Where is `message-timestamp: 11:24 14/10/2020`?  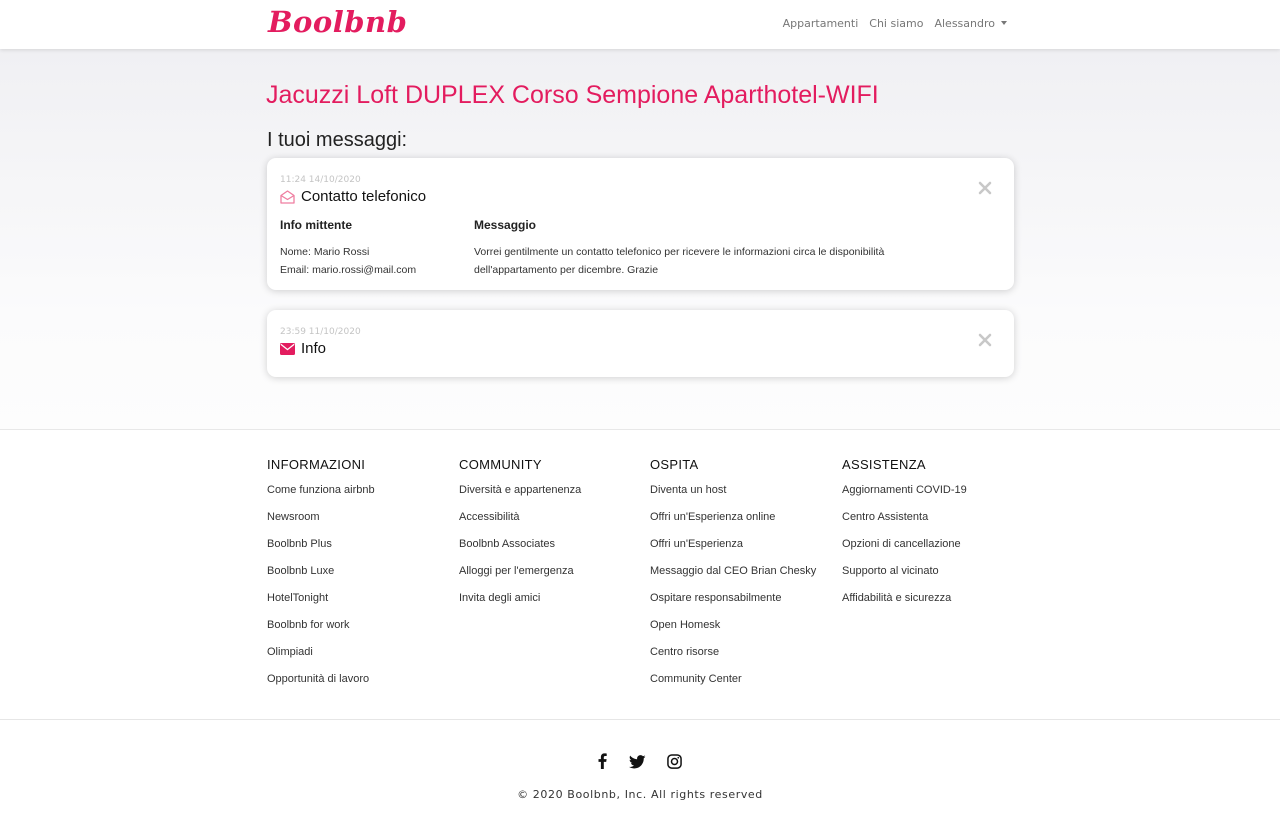 message-timestamp: 11:24 14/10/2020 is located at coordinates (320, 180).